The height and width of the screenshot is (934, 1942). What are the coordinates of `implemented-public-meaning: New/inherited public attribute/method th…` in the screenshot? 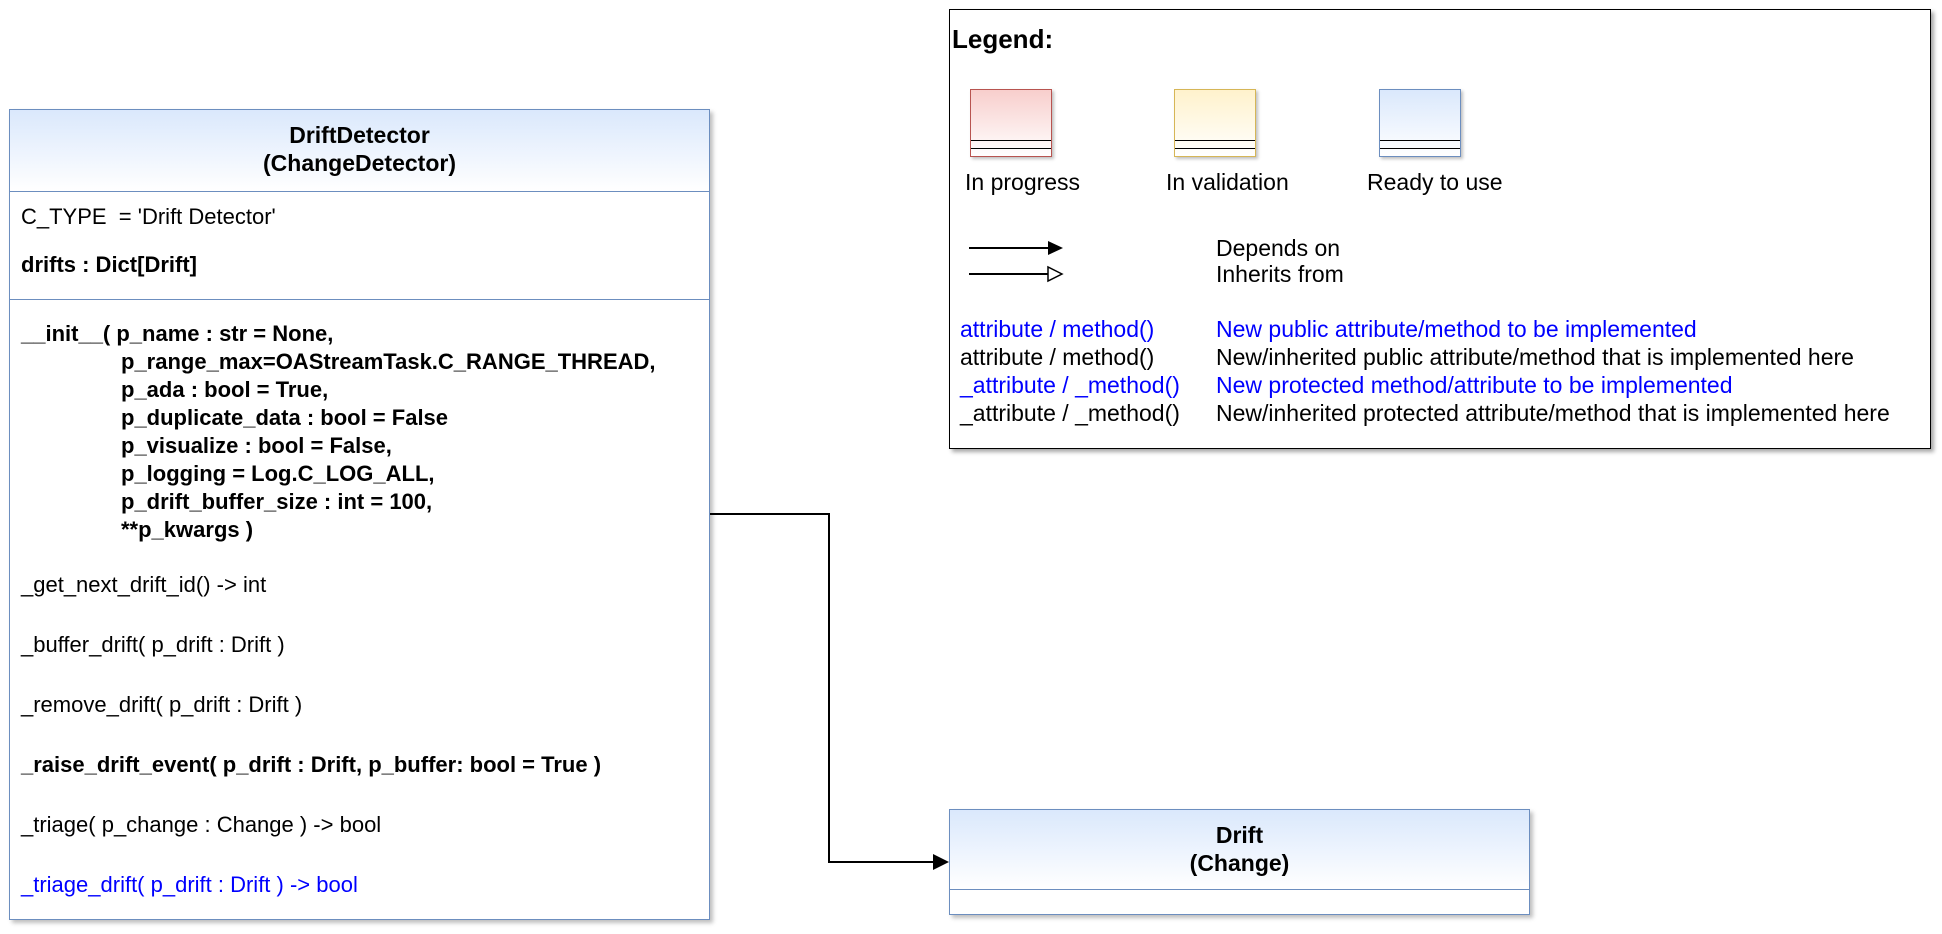 It's located at (1535, 357).